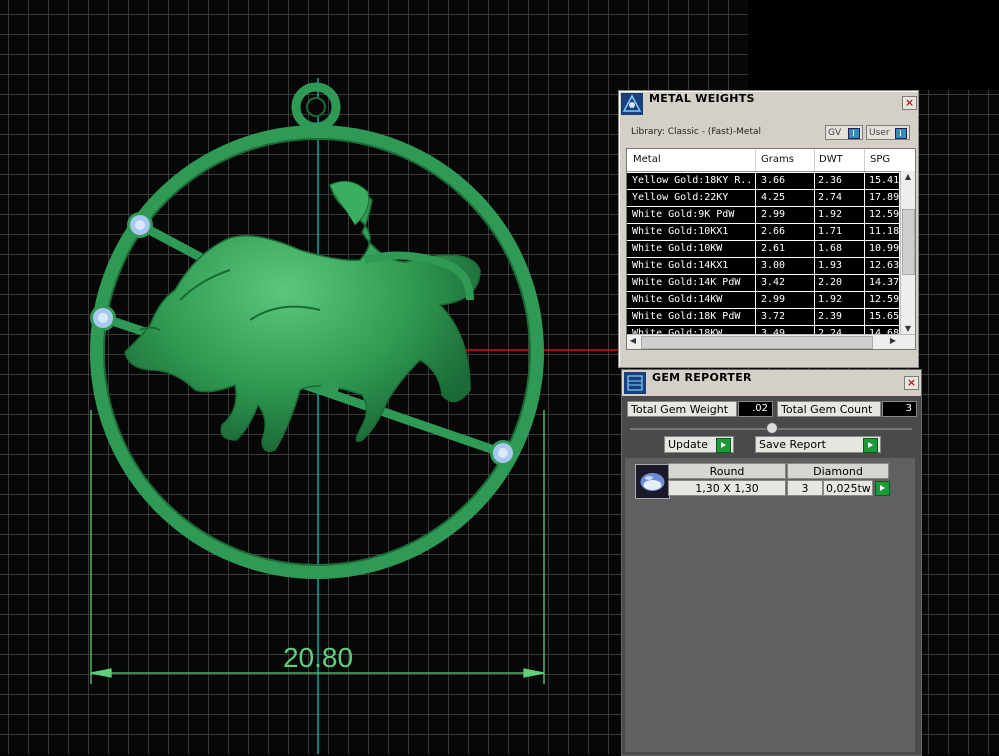 The width and height of the screenshot is (999, 756). What do you see at coordinates (773, 316) in the screenshot?
I see `grams-cell: 3.72` at bounding box center [773, 316].